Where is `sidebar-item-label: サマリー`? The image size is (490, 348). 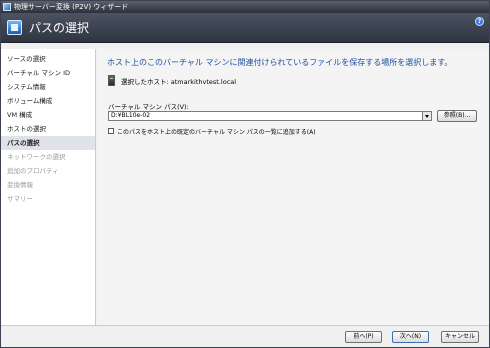
sidebar-item-label: サマリー is located at coordinates (20, 199).